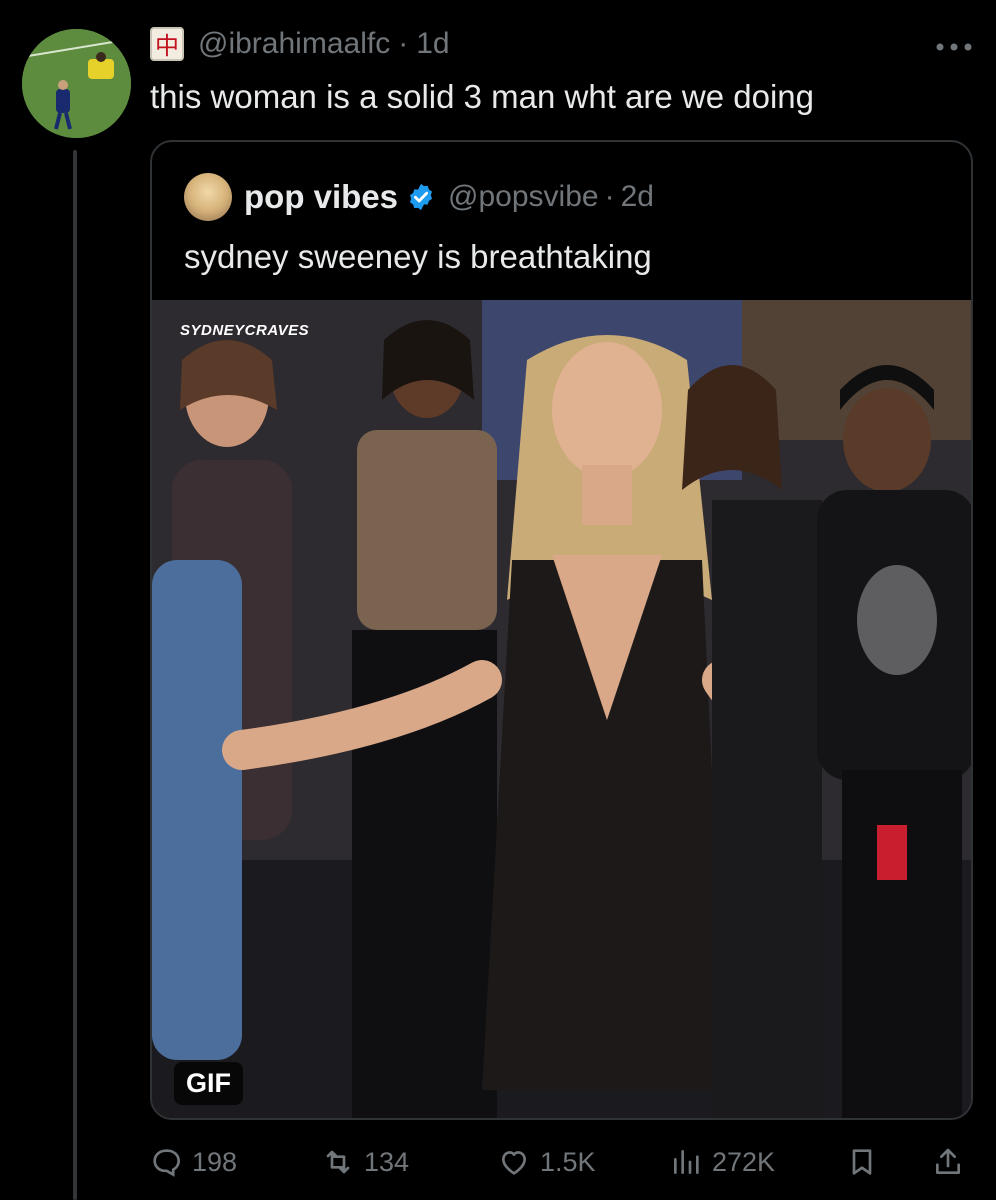 The width and height of the screenshot is (996, 1200). I want to click on bookmark-icon, so click(862, 1162).